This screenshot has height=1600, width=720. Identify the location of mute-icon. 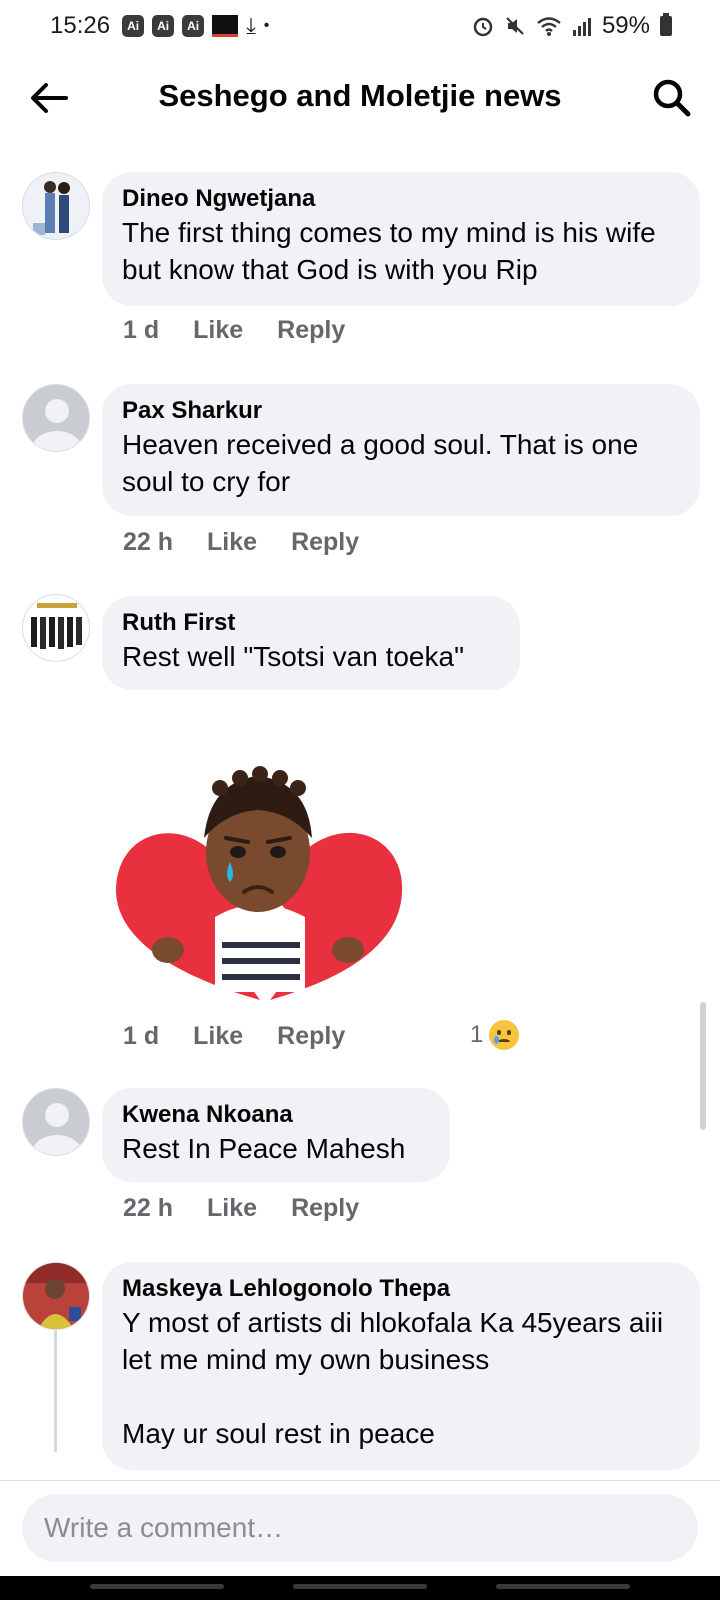
(515, 26).